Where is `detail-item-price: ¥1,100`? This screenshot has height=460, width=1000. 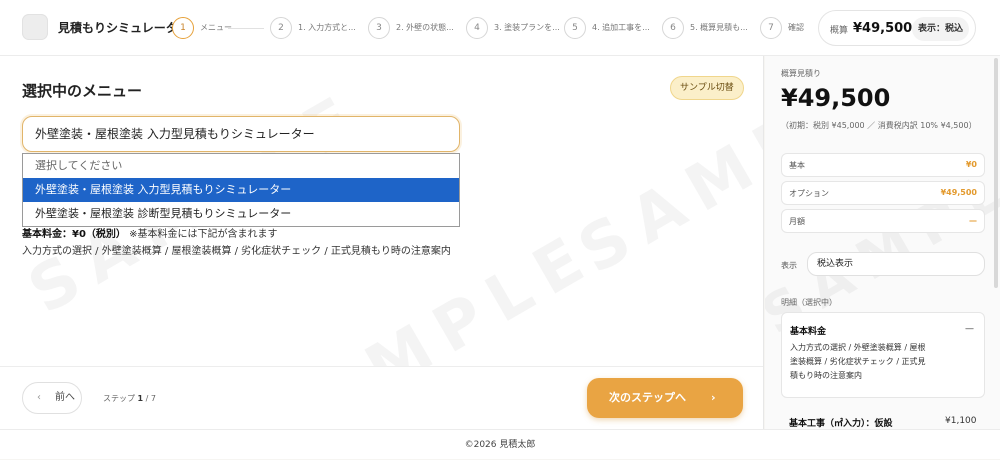 detail-item-price: ¥1,100 is located at coordinates (961, 421).